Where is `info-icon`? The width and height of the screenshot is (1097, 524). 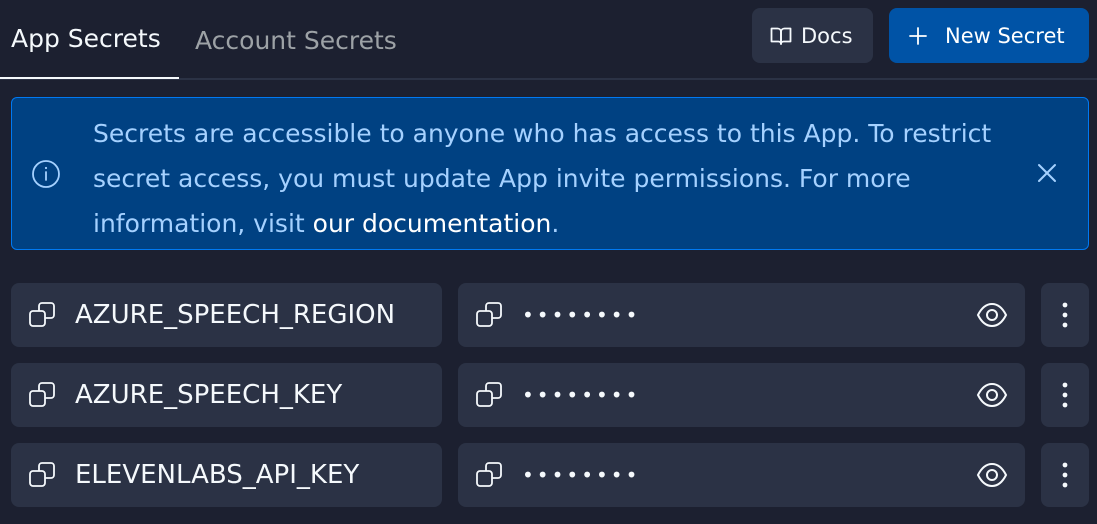
info-icon is located at coordinates (46, 174).